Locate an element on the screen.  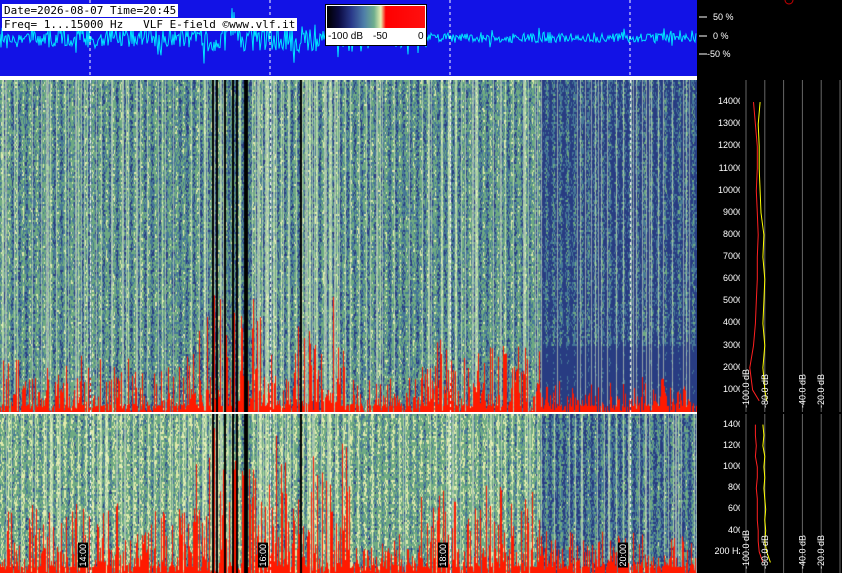
frequency-tick-label: 200 Hz is located at coordinates (728, 550).